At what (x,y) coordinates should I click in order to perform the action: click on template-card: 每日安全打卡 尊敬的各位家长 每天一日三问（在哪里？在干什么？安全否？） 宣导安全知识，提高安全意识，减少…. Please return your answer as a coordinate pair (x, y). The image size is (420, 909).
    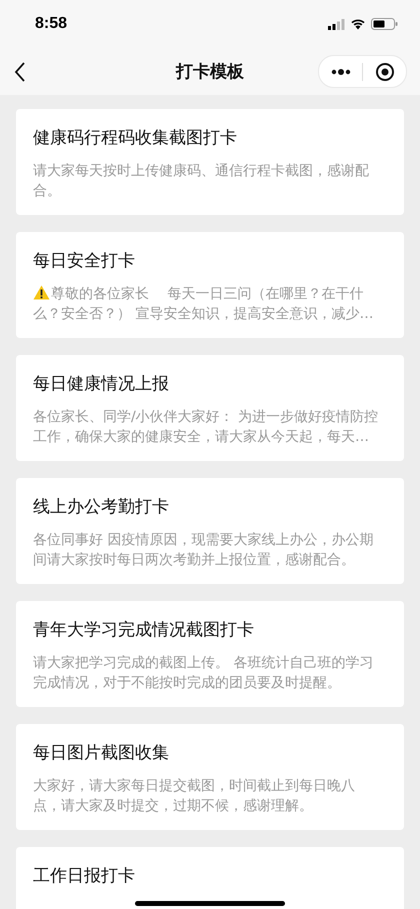
    Looking at the image, I should click on (210, 285).